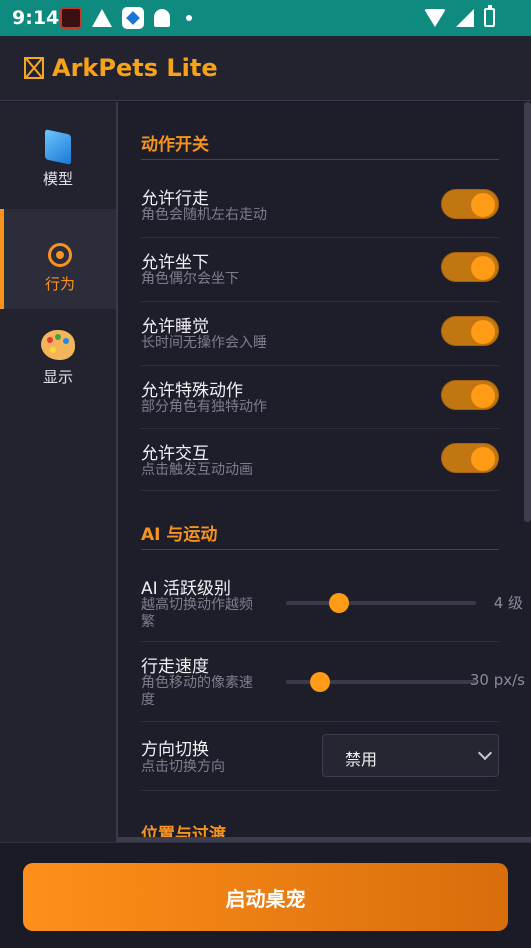  Describe the element at coordinates (465, 17) in the screenshot. I see `signal-icon` at that location.